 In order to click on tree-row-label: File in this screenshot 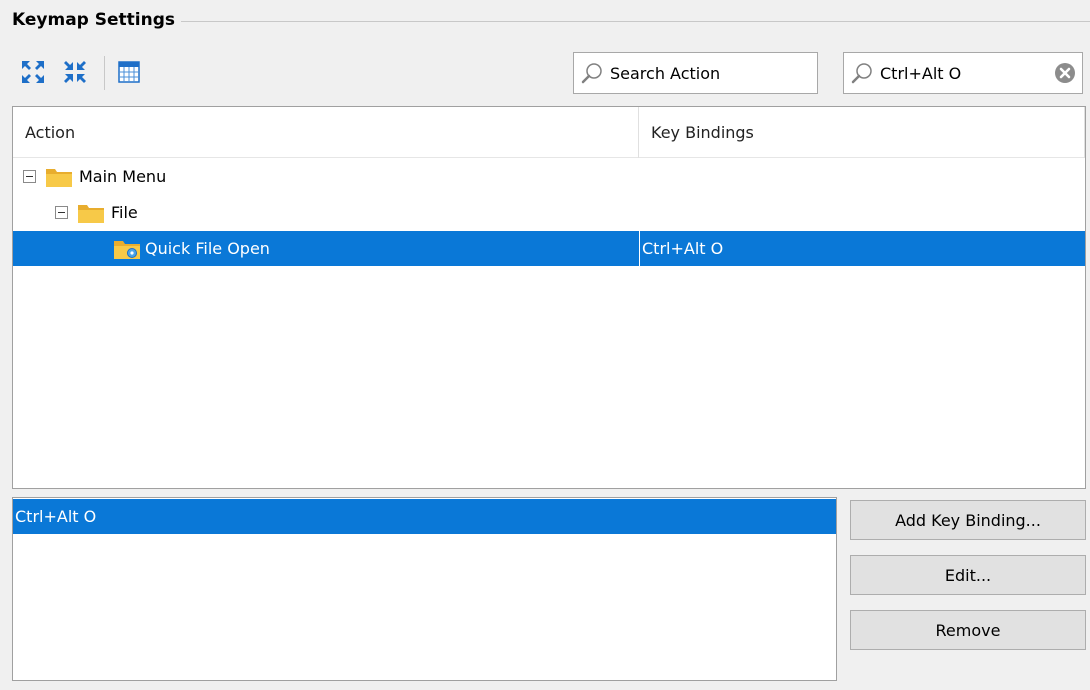, I will do `click(124, 212)`.